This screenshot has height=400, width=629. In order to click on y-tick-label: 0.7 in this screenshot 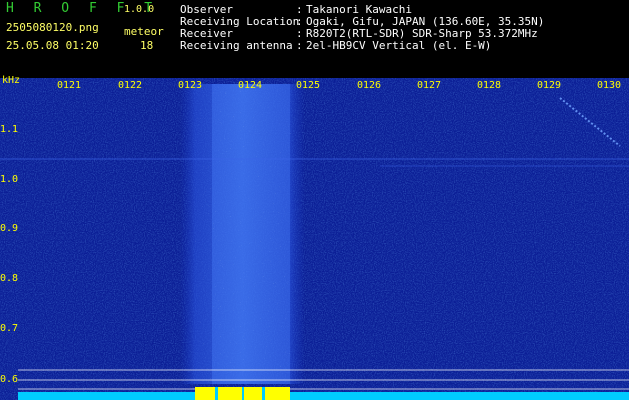, I will do `click(9, 328)`.